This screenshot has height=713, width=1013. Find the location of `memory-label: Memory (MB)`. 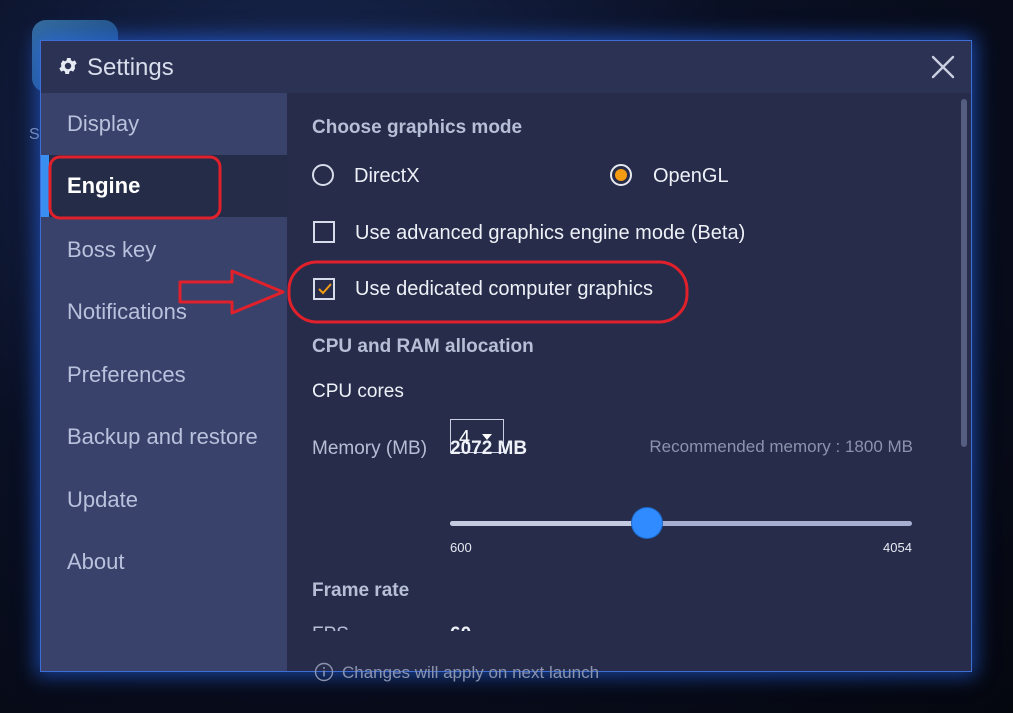

memory-label: Memory (MB) is located at coordinates (370, 448).